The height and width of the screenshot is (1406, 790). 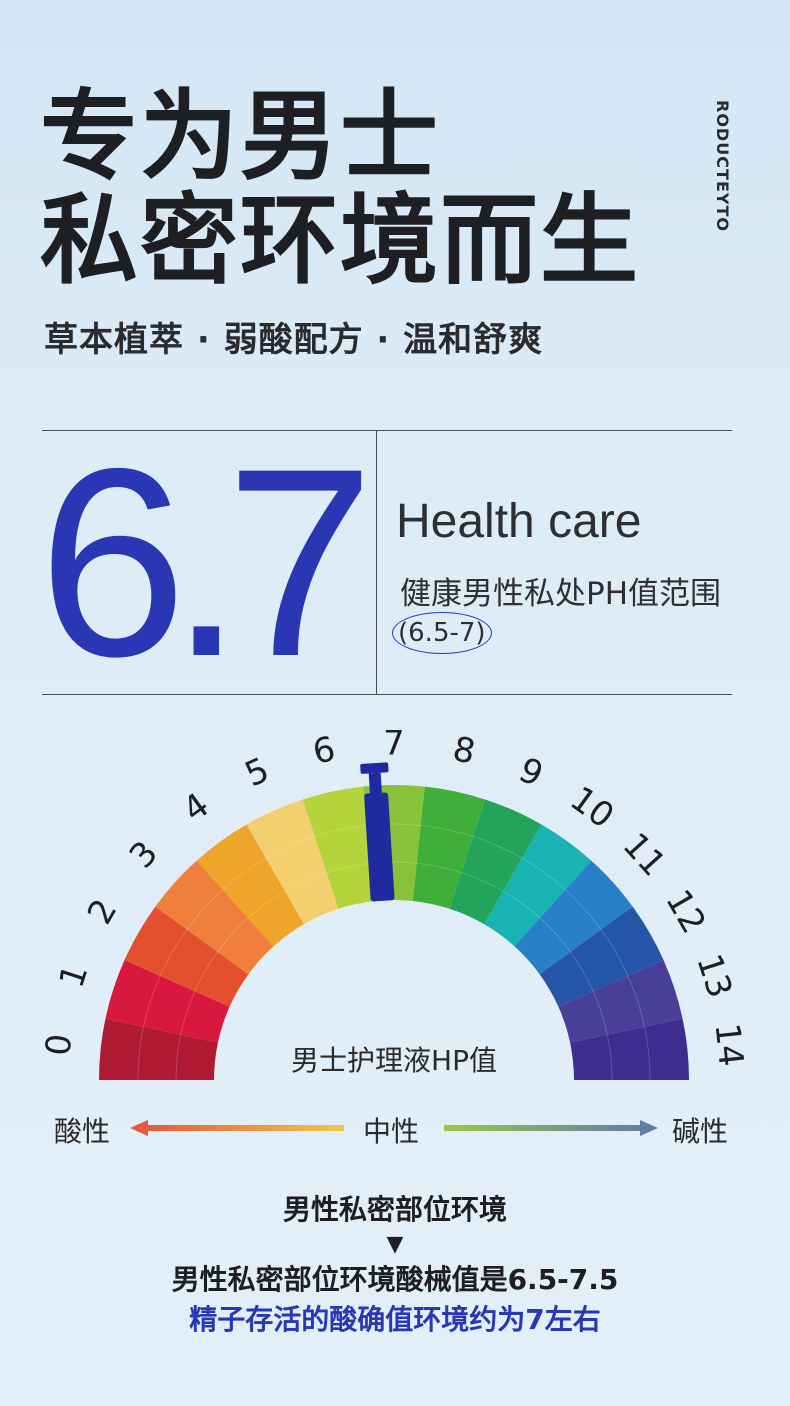 I want to click on info-line-2: 精子存活的酸确值环境约为7左右, so click(x=395, y=1319).